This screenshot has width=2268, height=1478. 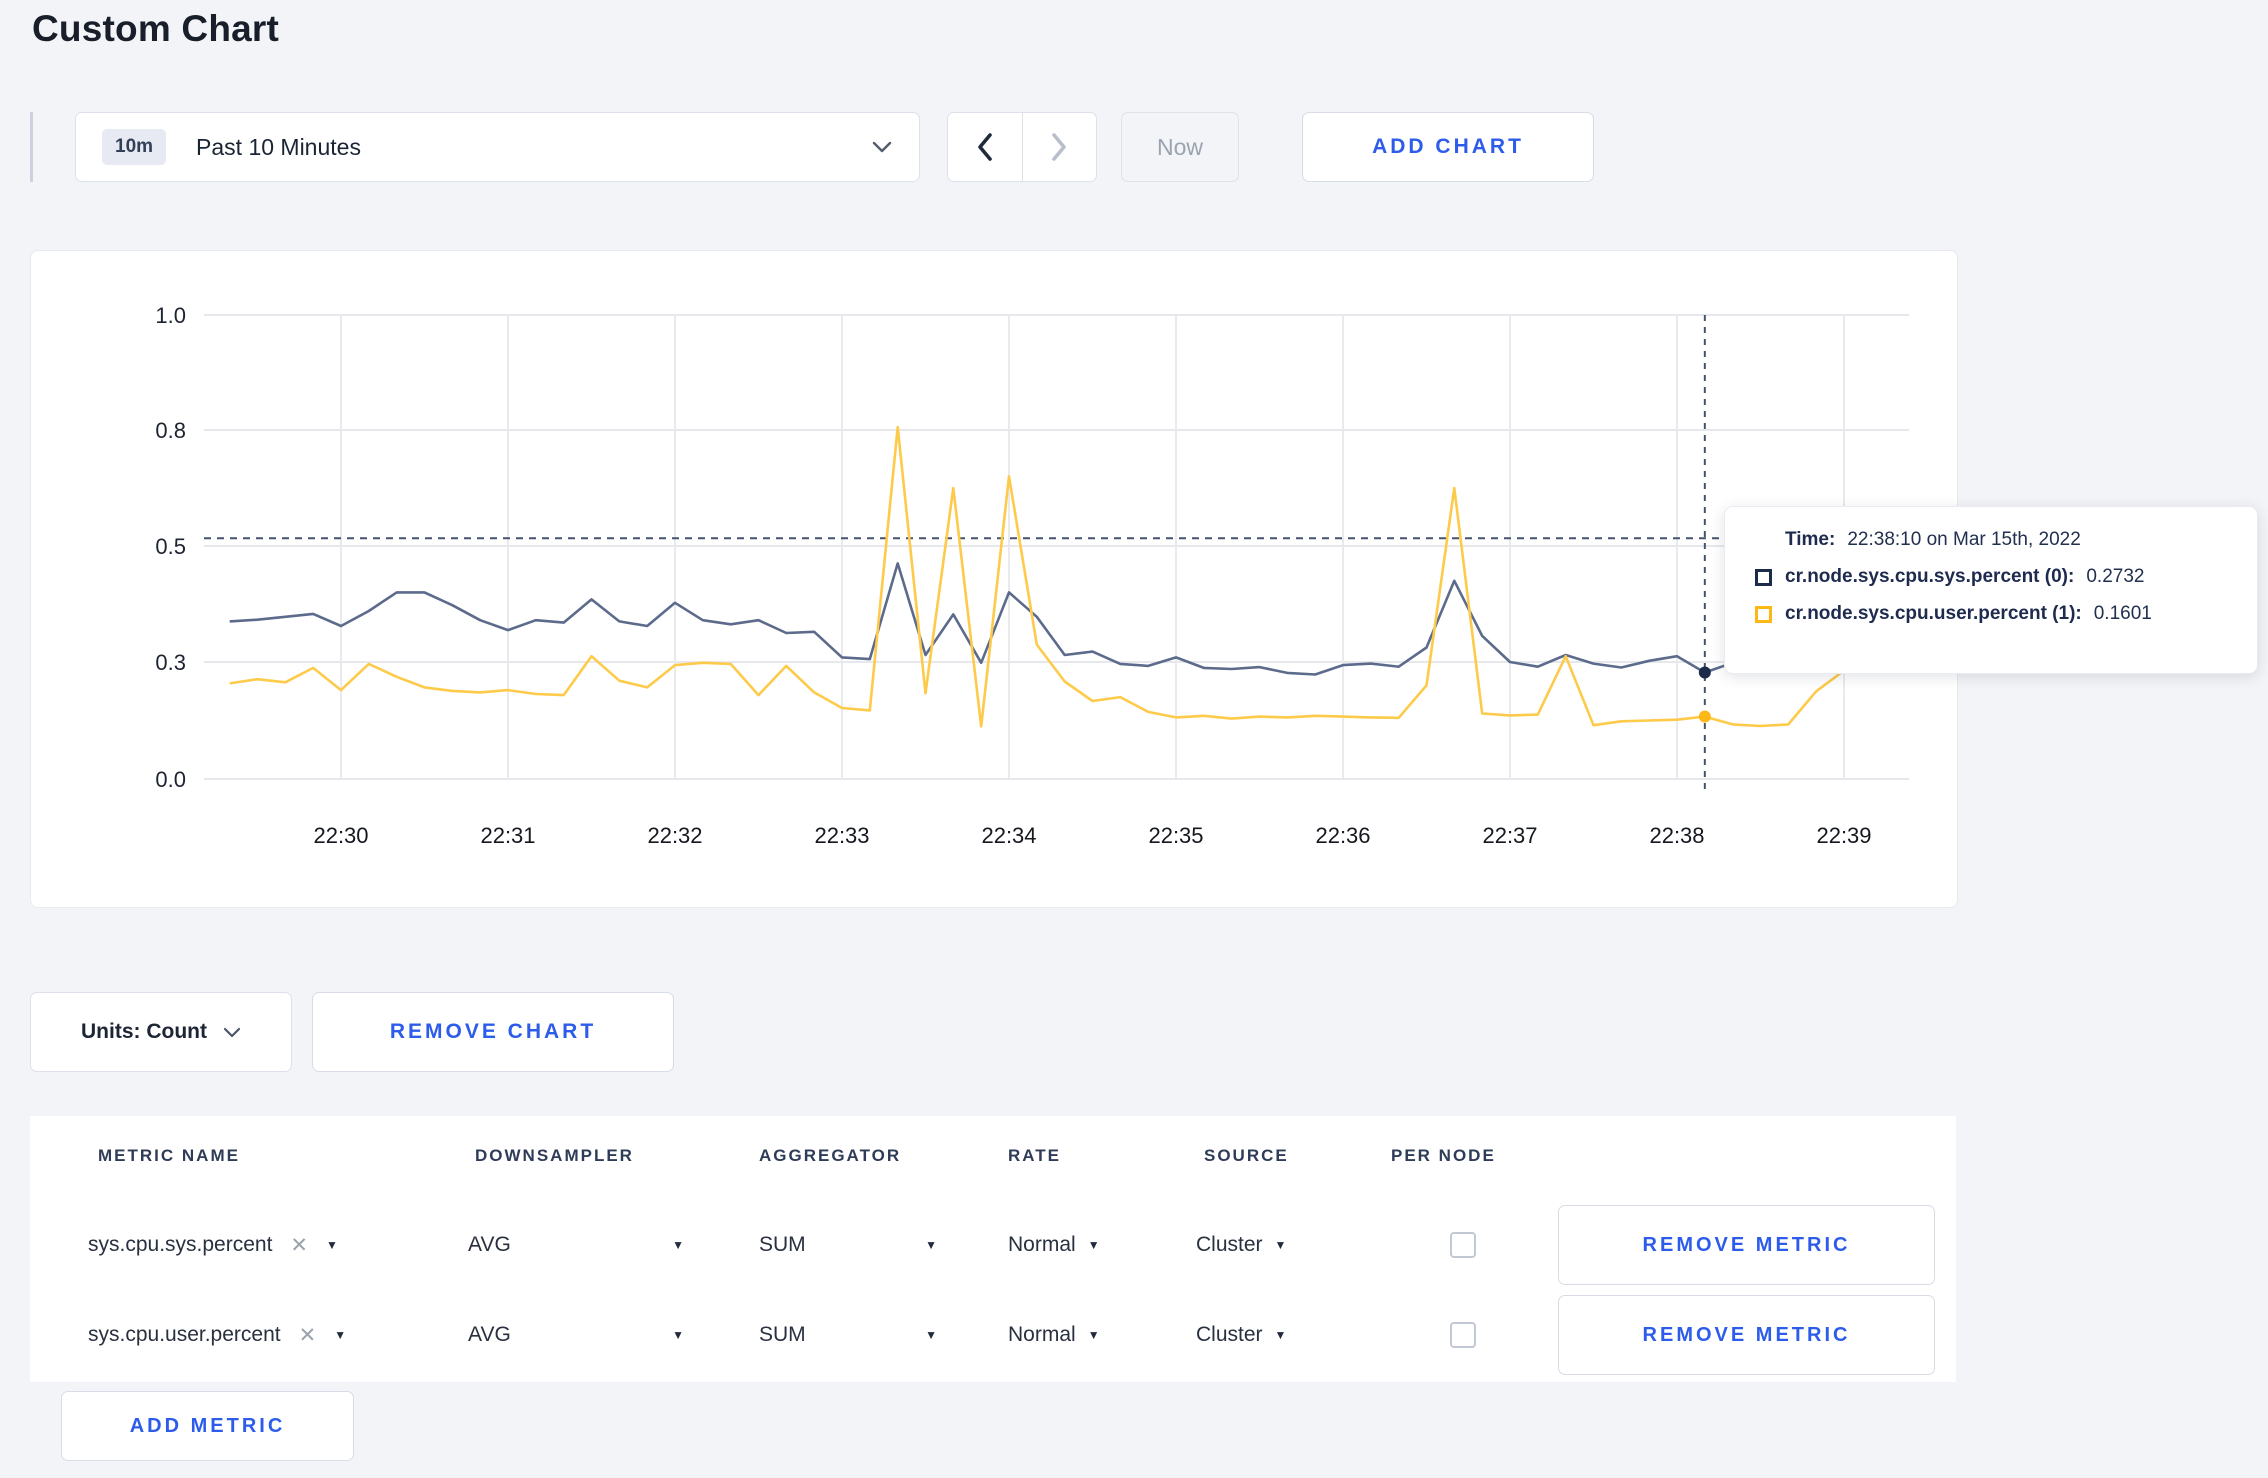 What do you see at coordinates (169, 1155) in the screenshot?
I see `column-header-metric-name: METRIC NAME` at bounding box center [169, 1155].